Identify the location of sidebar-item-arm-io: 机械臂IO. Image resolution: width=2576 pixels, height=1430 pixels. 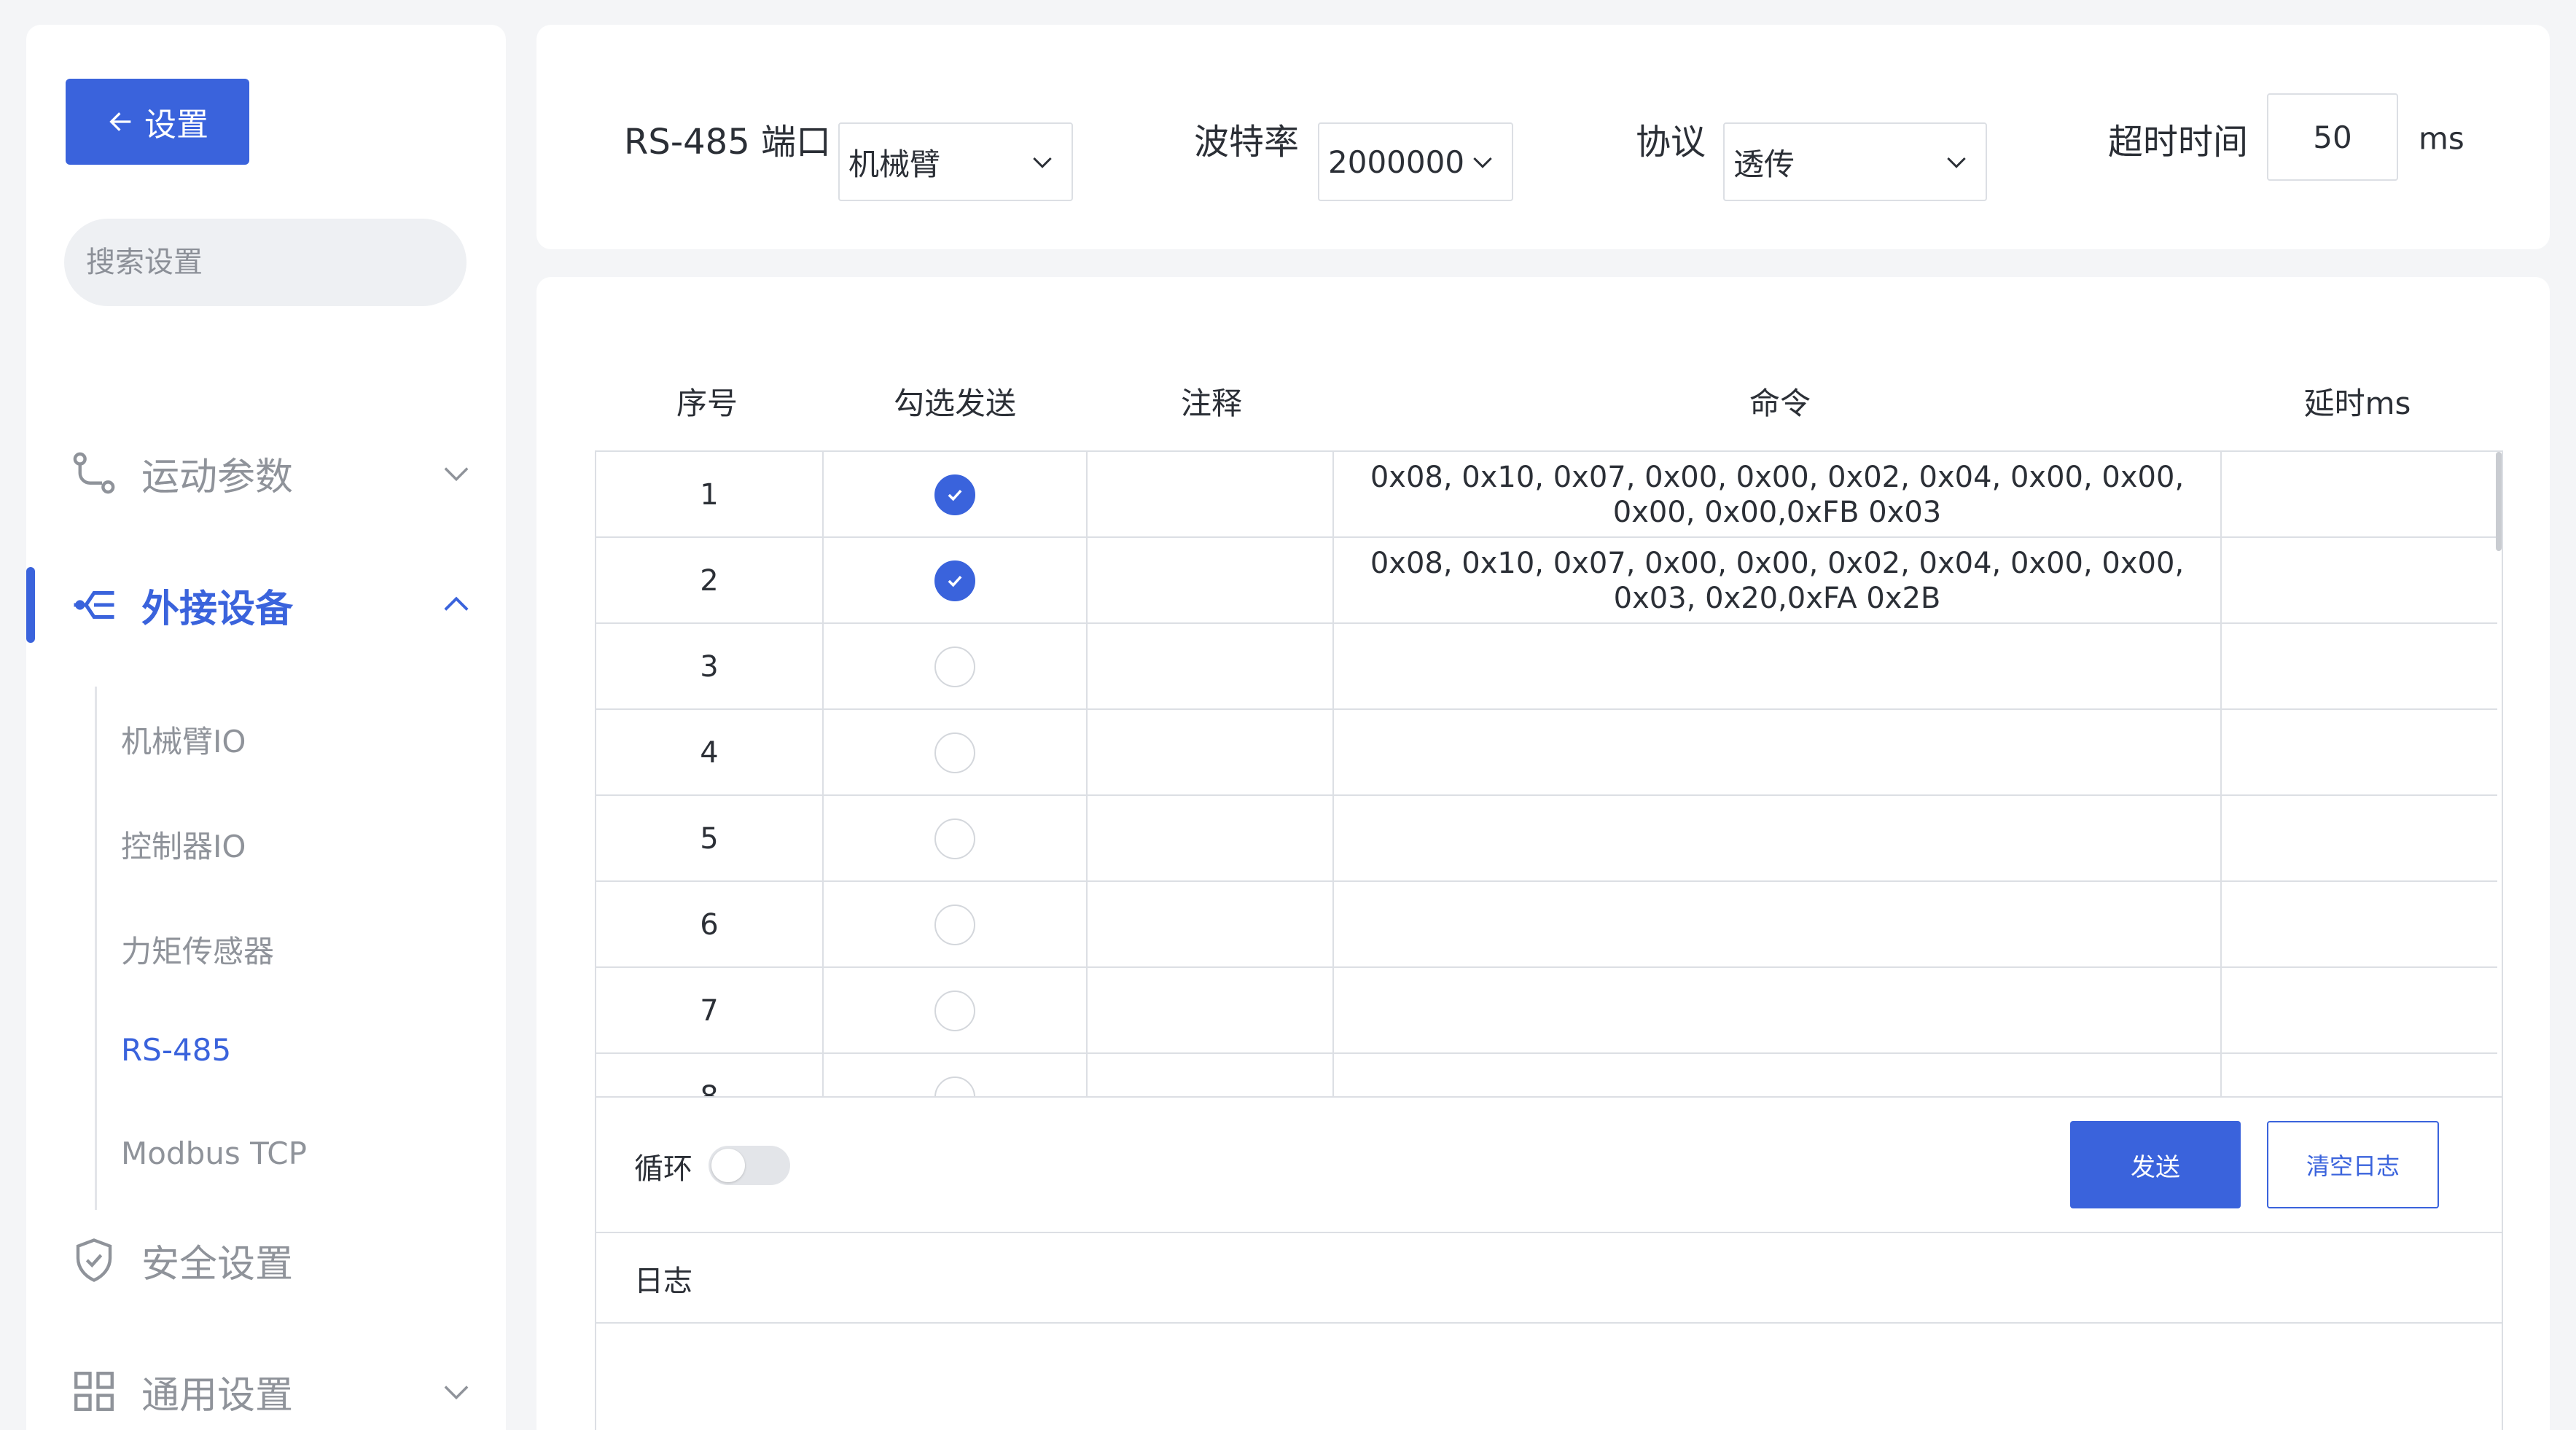
(183, 739).